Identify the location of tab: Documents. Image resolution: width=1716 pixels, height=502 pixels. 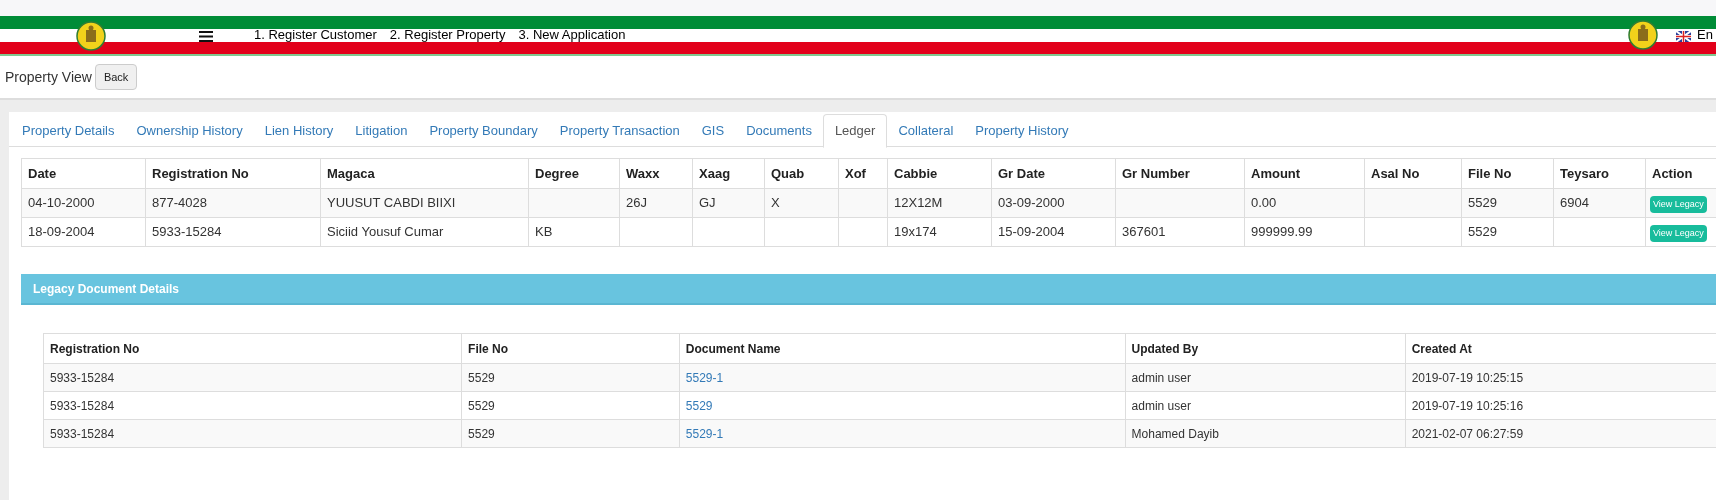
(779, 130).